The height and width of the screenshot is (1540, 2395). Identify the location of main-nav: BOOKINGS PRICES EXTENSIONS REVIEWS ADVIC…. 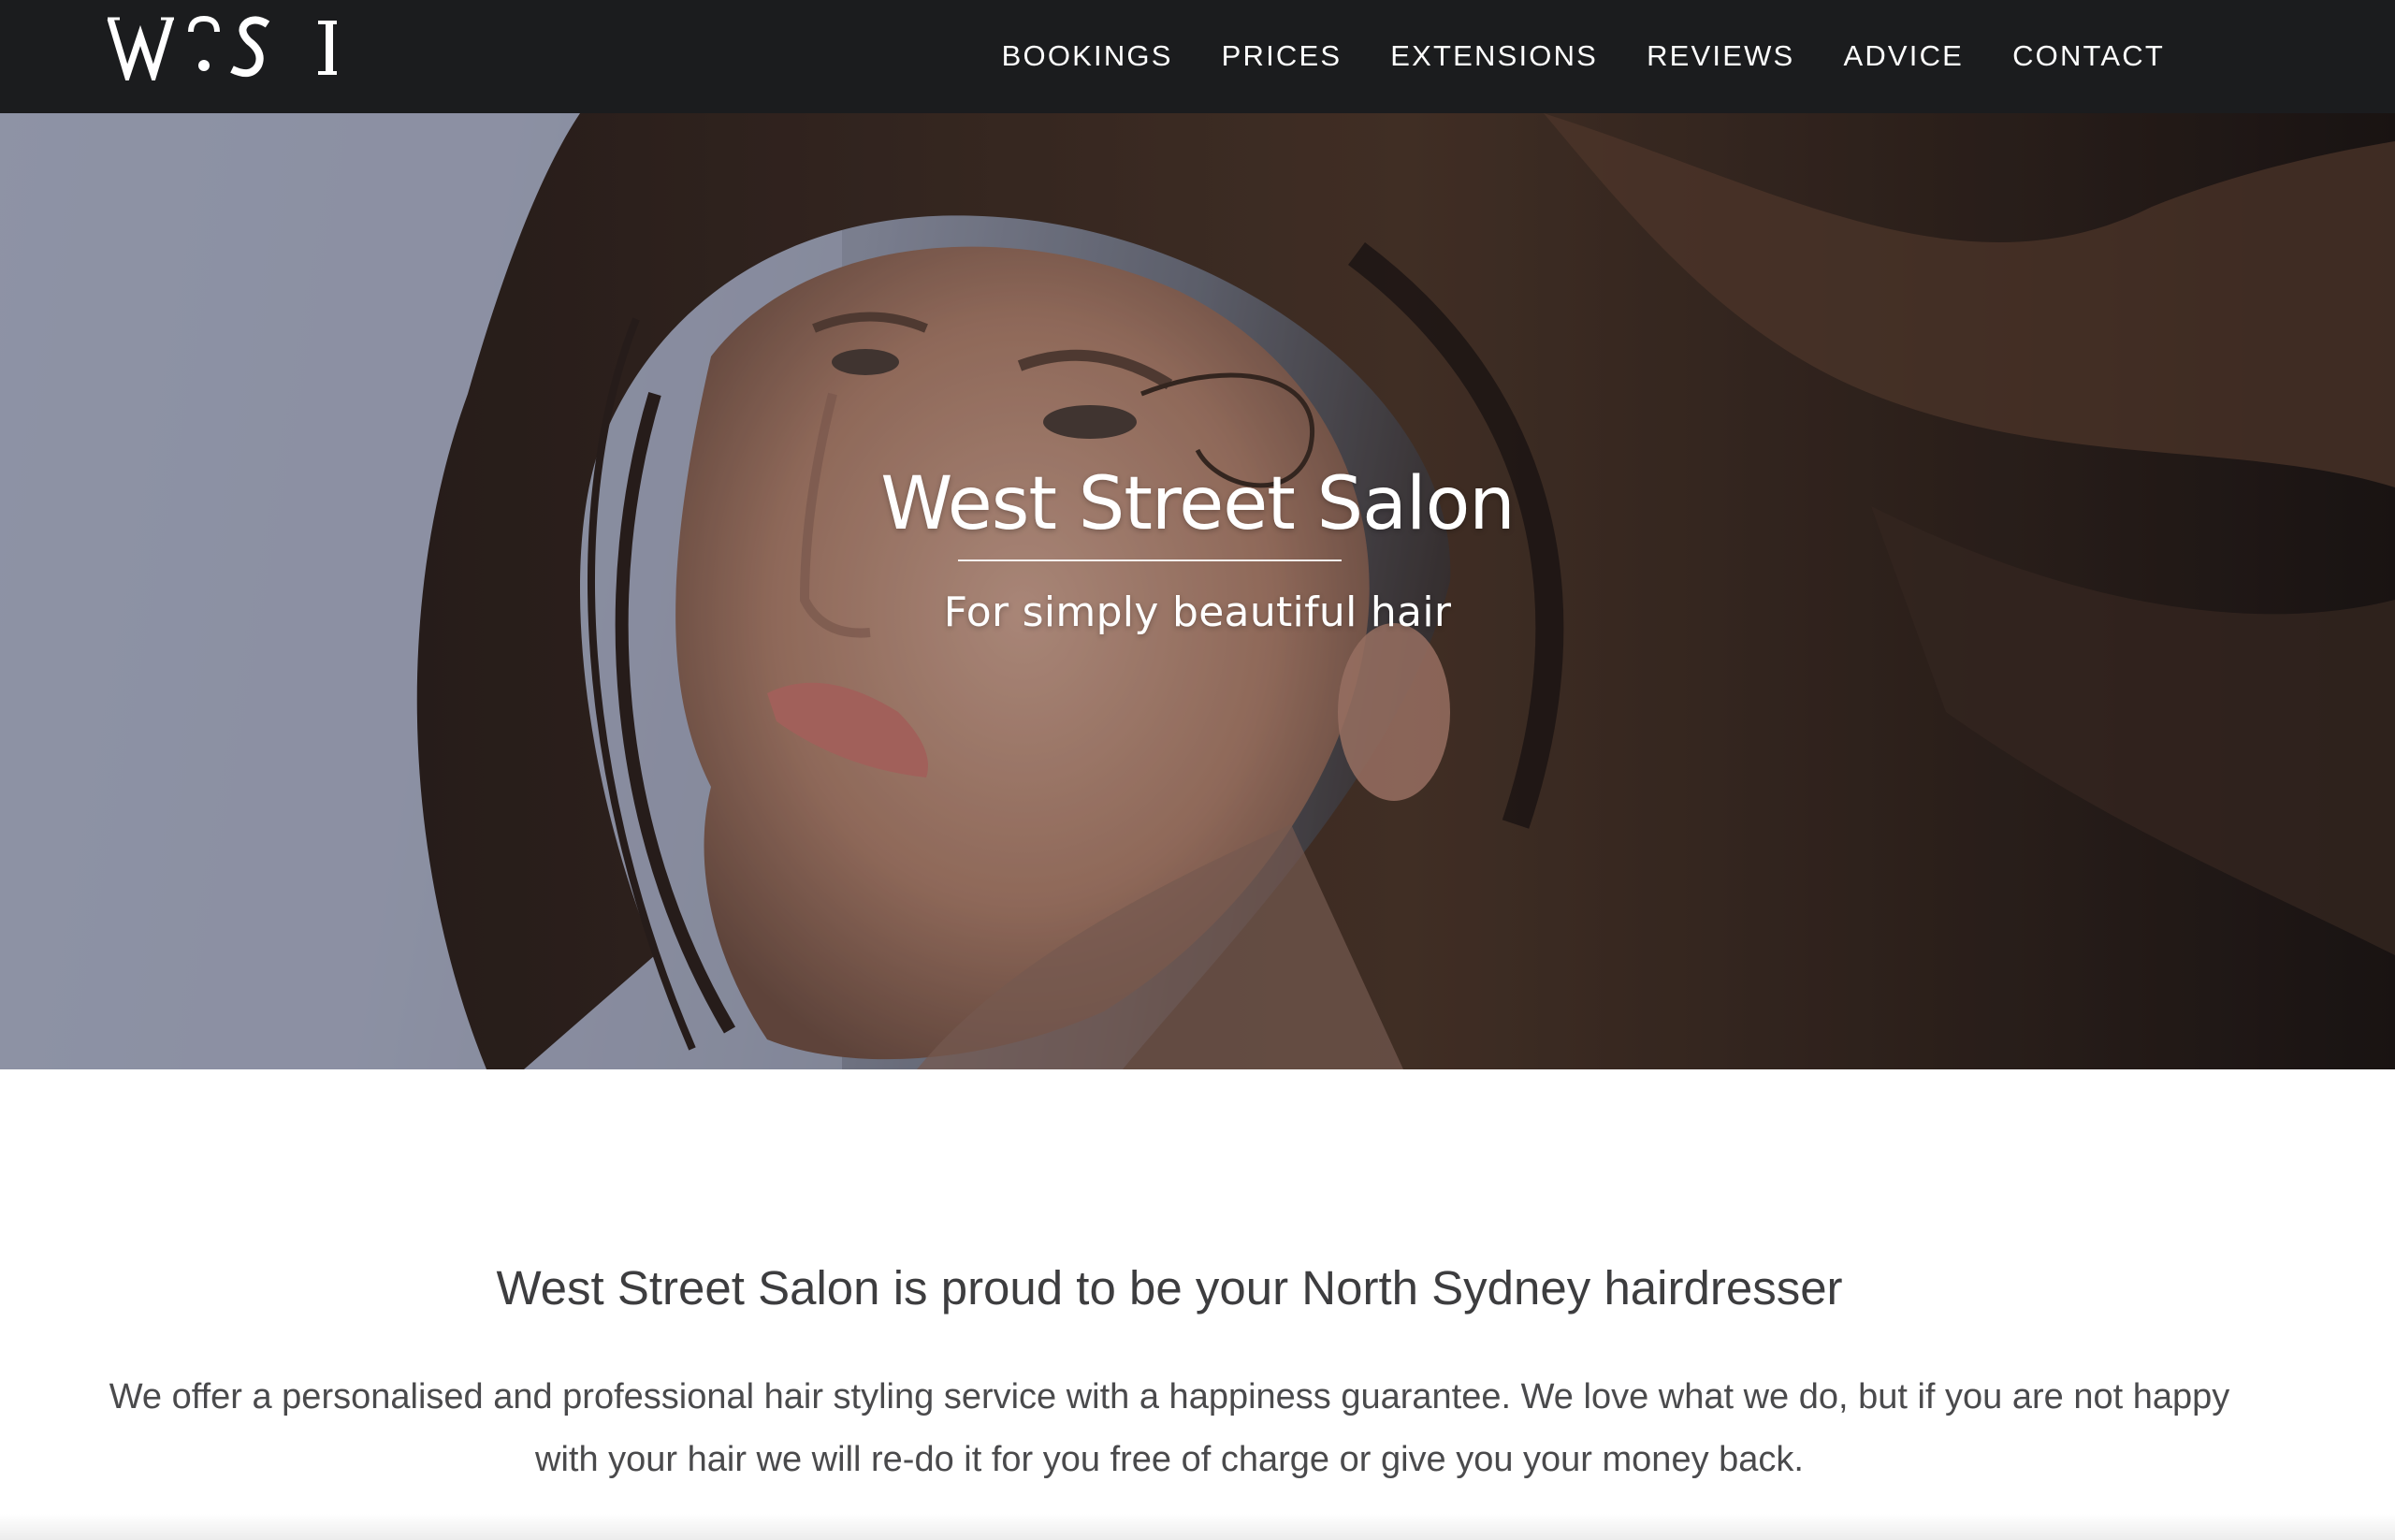
(1559, 57).